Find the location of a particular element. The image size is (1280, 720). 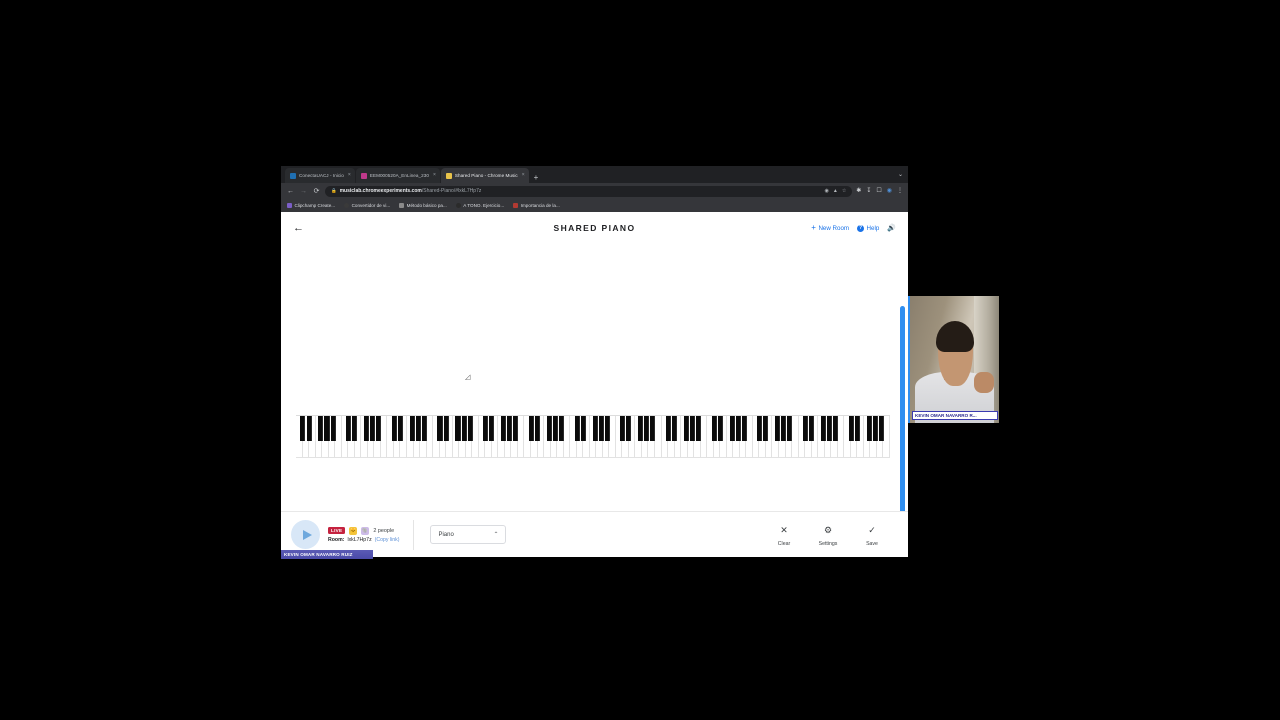

play-button is located at coordinates (305, 534).